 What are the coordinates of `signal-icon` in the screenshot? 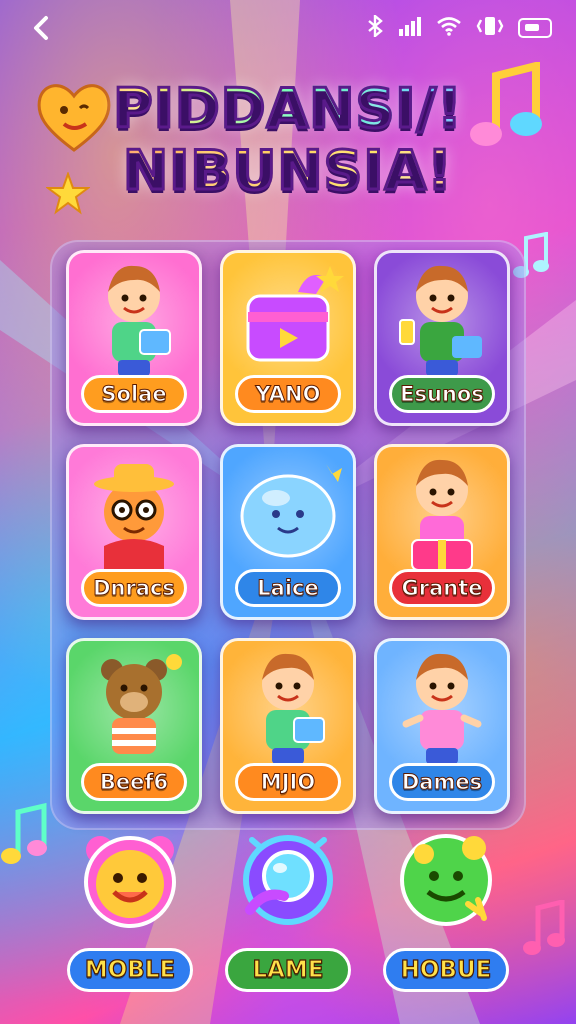 It's located at (410, 28).